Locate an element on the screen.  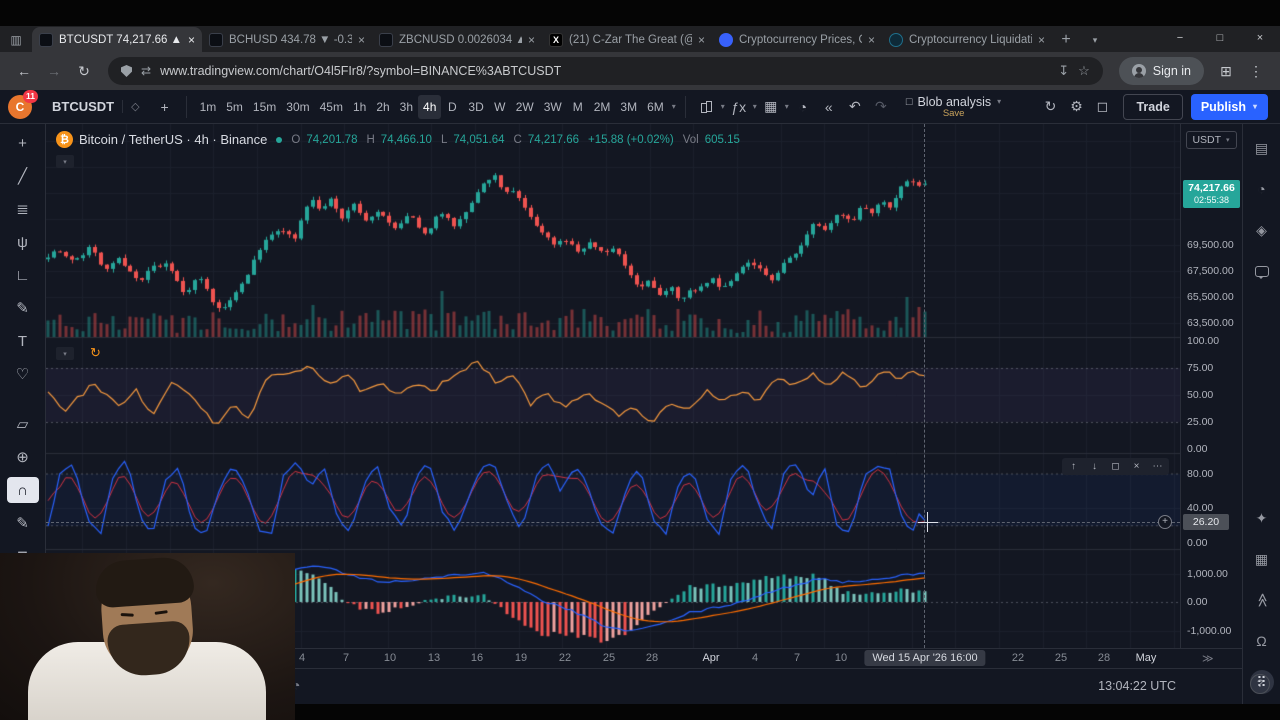
reload-button: ↻ is located at coordinates (84, 71).